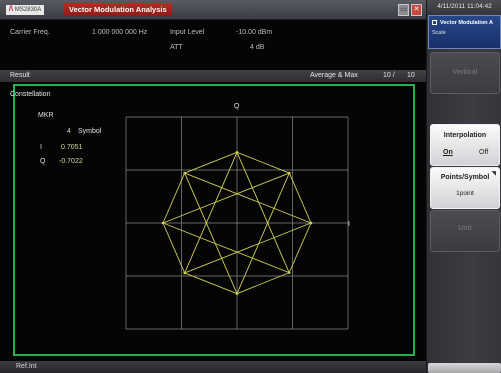 The width and height of the screenshot is (501, 373). What do you see at coordinates (465, 193) in the screenshot?
I see `points-per-symbol-value: 1point` at bounding box center [465, 193].